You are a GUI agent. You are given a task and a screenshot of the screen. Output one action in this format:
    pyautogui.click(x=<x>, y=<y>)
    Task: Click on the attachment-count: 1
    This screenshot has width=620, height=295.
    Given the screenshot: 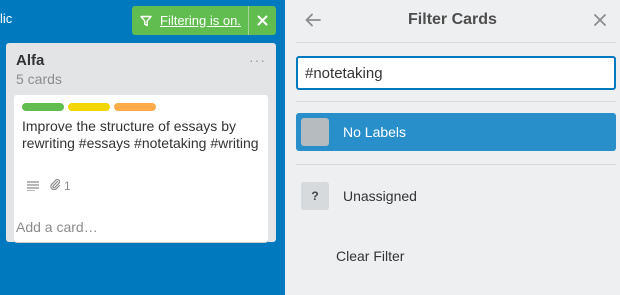 What is the action you would take?
    pyautogui.click(x=67, y=185)
    